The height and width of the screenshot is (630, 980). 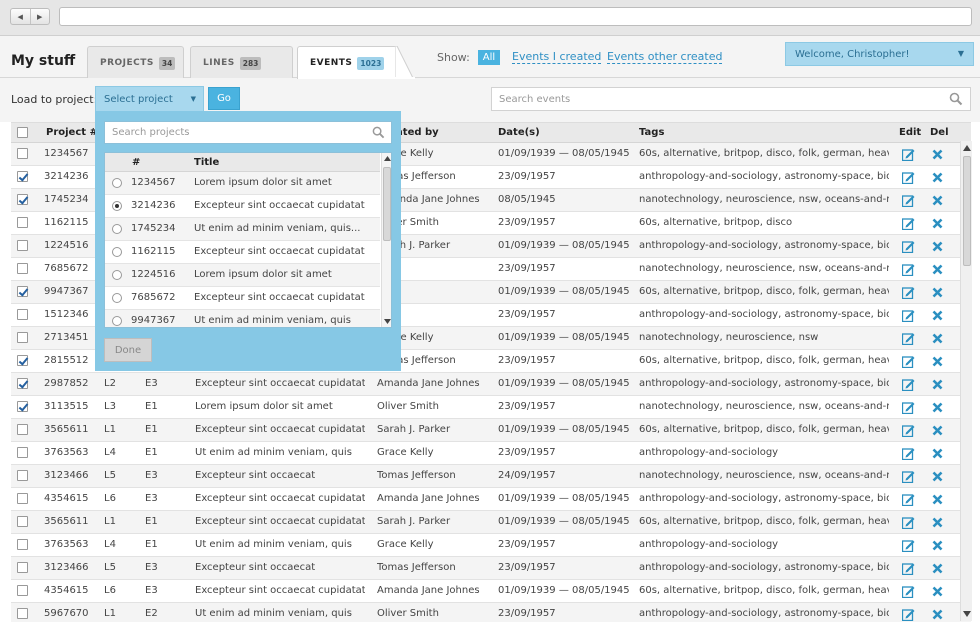 What do you see at coordinates (241, 62) in the screenshot?
I see `tab-lines: LINES 283` at bounding box center [241, 62].